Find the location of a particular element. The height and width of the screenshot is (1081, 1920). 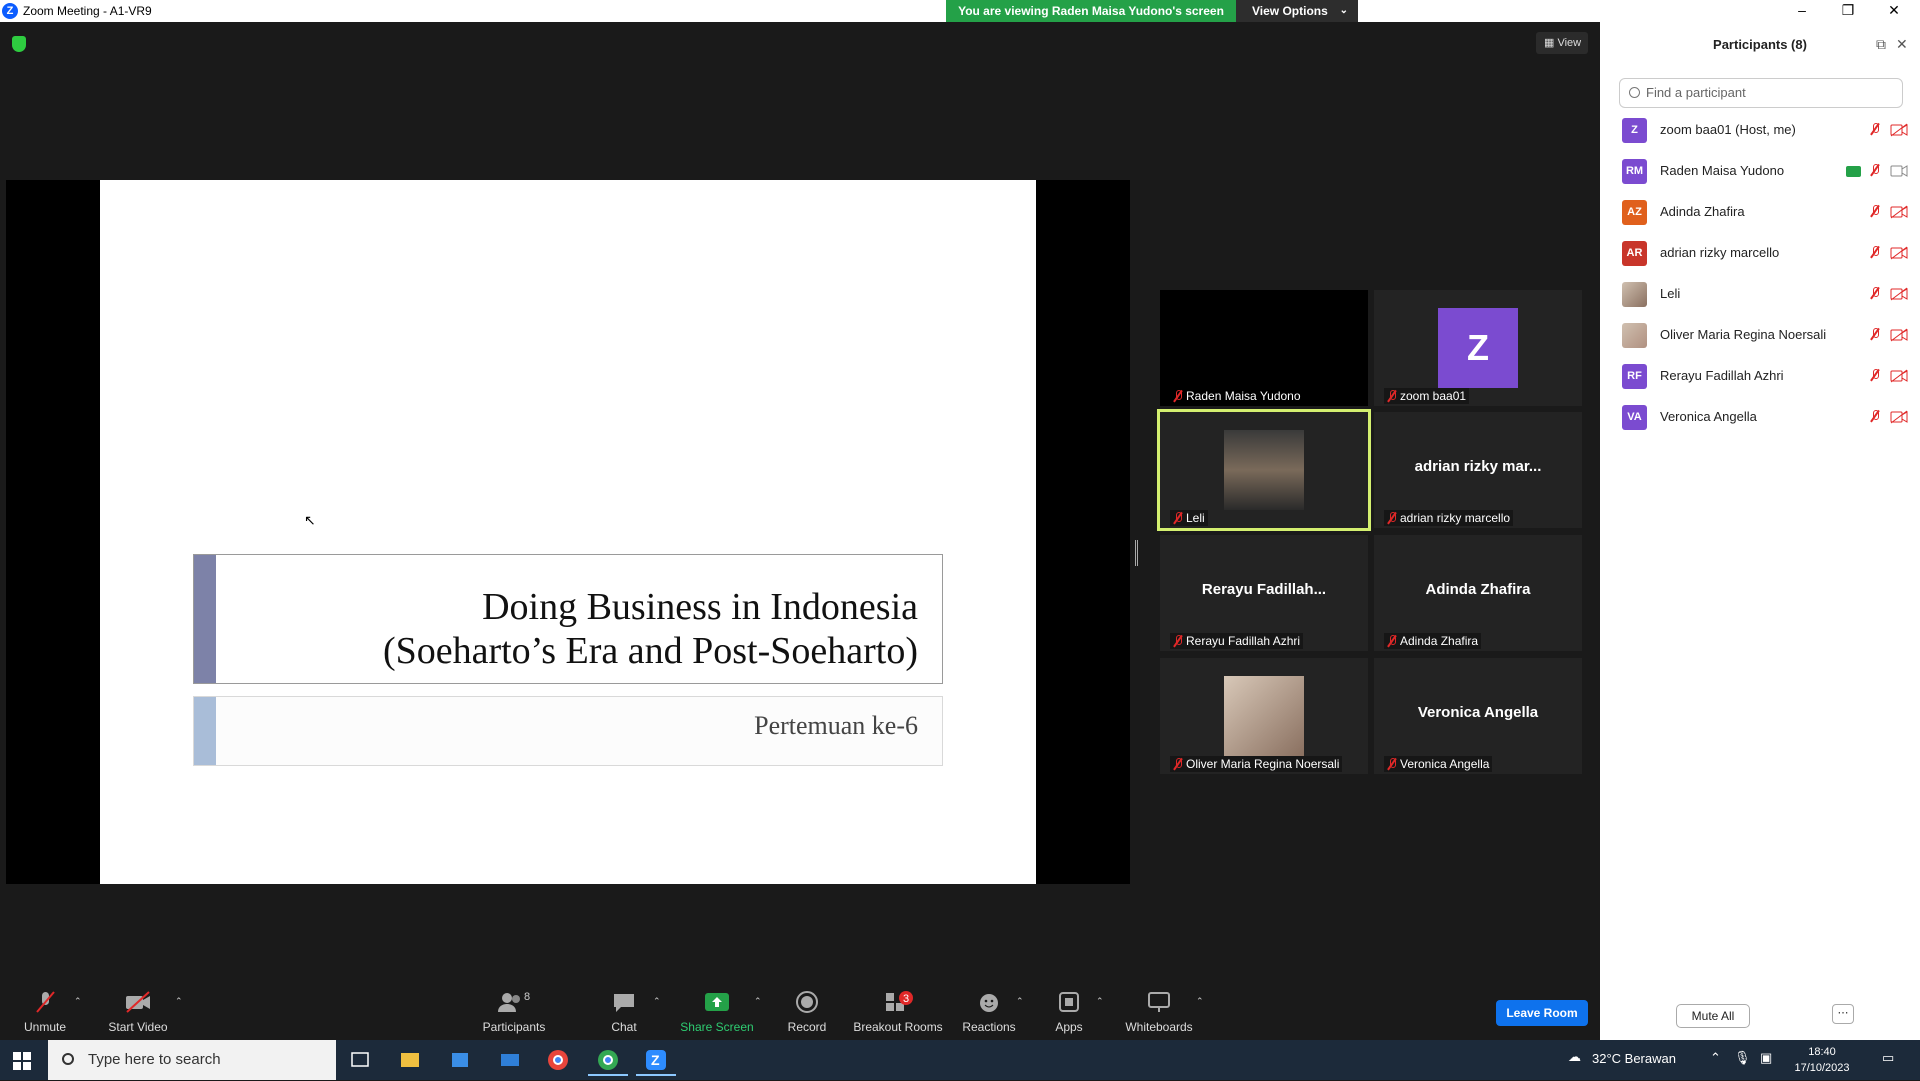

split-divider-handle is located at coordinates (1136, 553).